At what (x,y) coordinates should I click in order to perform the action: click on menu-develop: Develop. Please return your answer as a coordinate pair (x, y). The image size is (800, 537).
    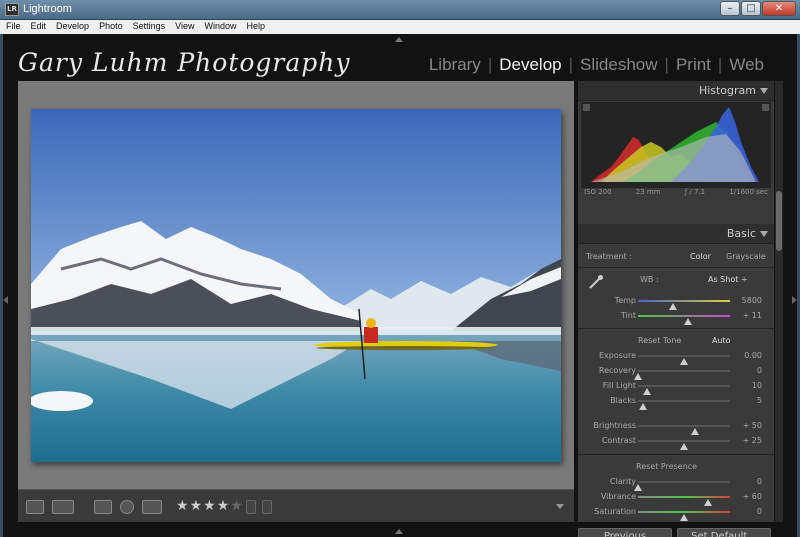
    Looking at the image, I should click on (72, 27).